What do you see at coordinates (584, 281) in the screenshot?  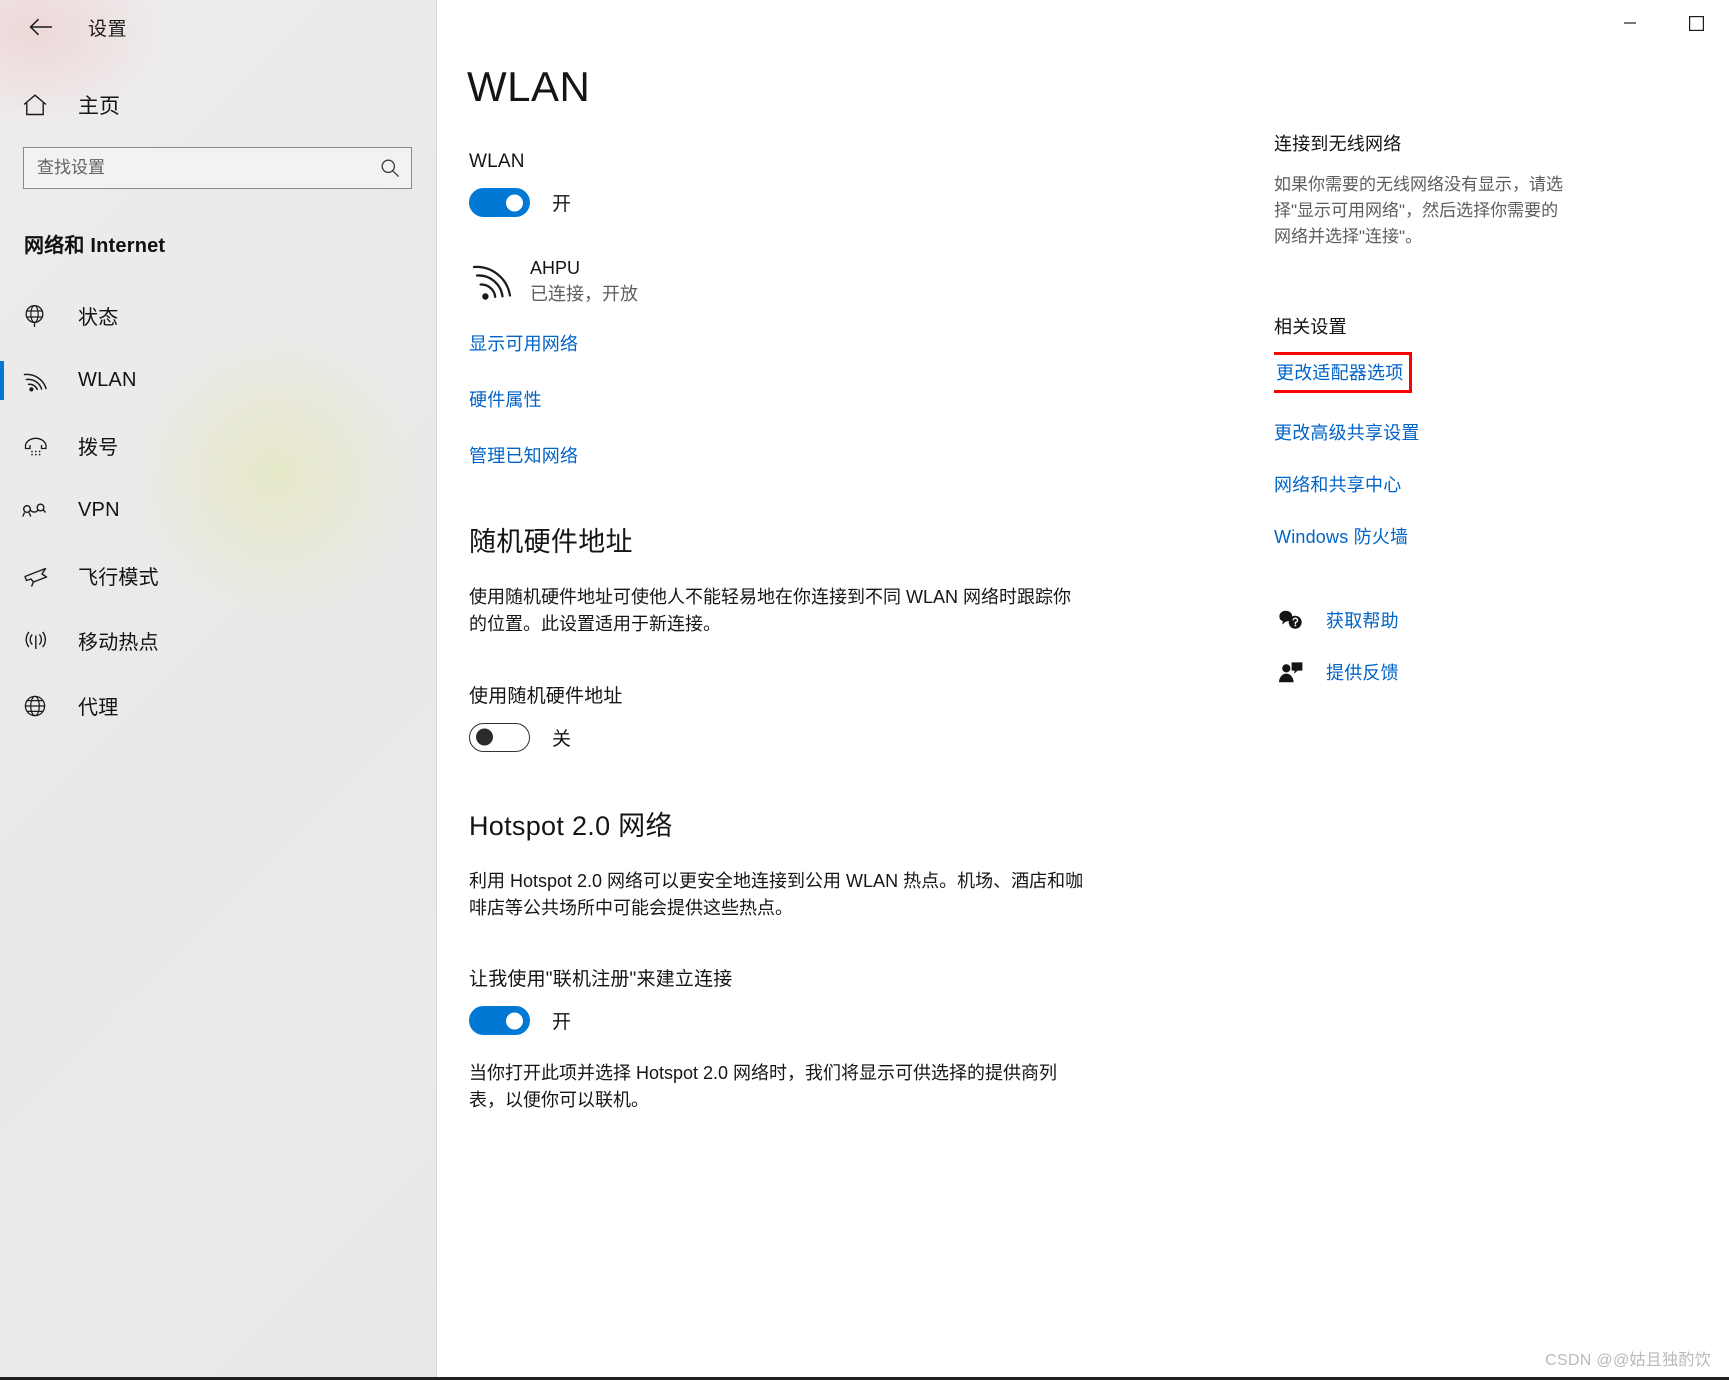 I see `network-texts: AHPU 已连接，开放` at bounding box center [584, 281].